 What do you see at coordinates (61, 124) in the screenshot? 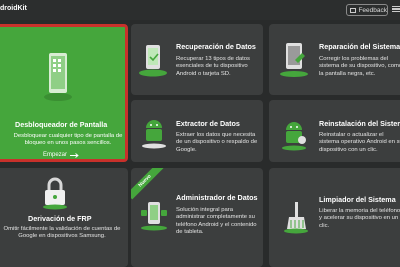
I see `card-title: Desbloqueador de Pantalla` at bounding box center [61, 124].